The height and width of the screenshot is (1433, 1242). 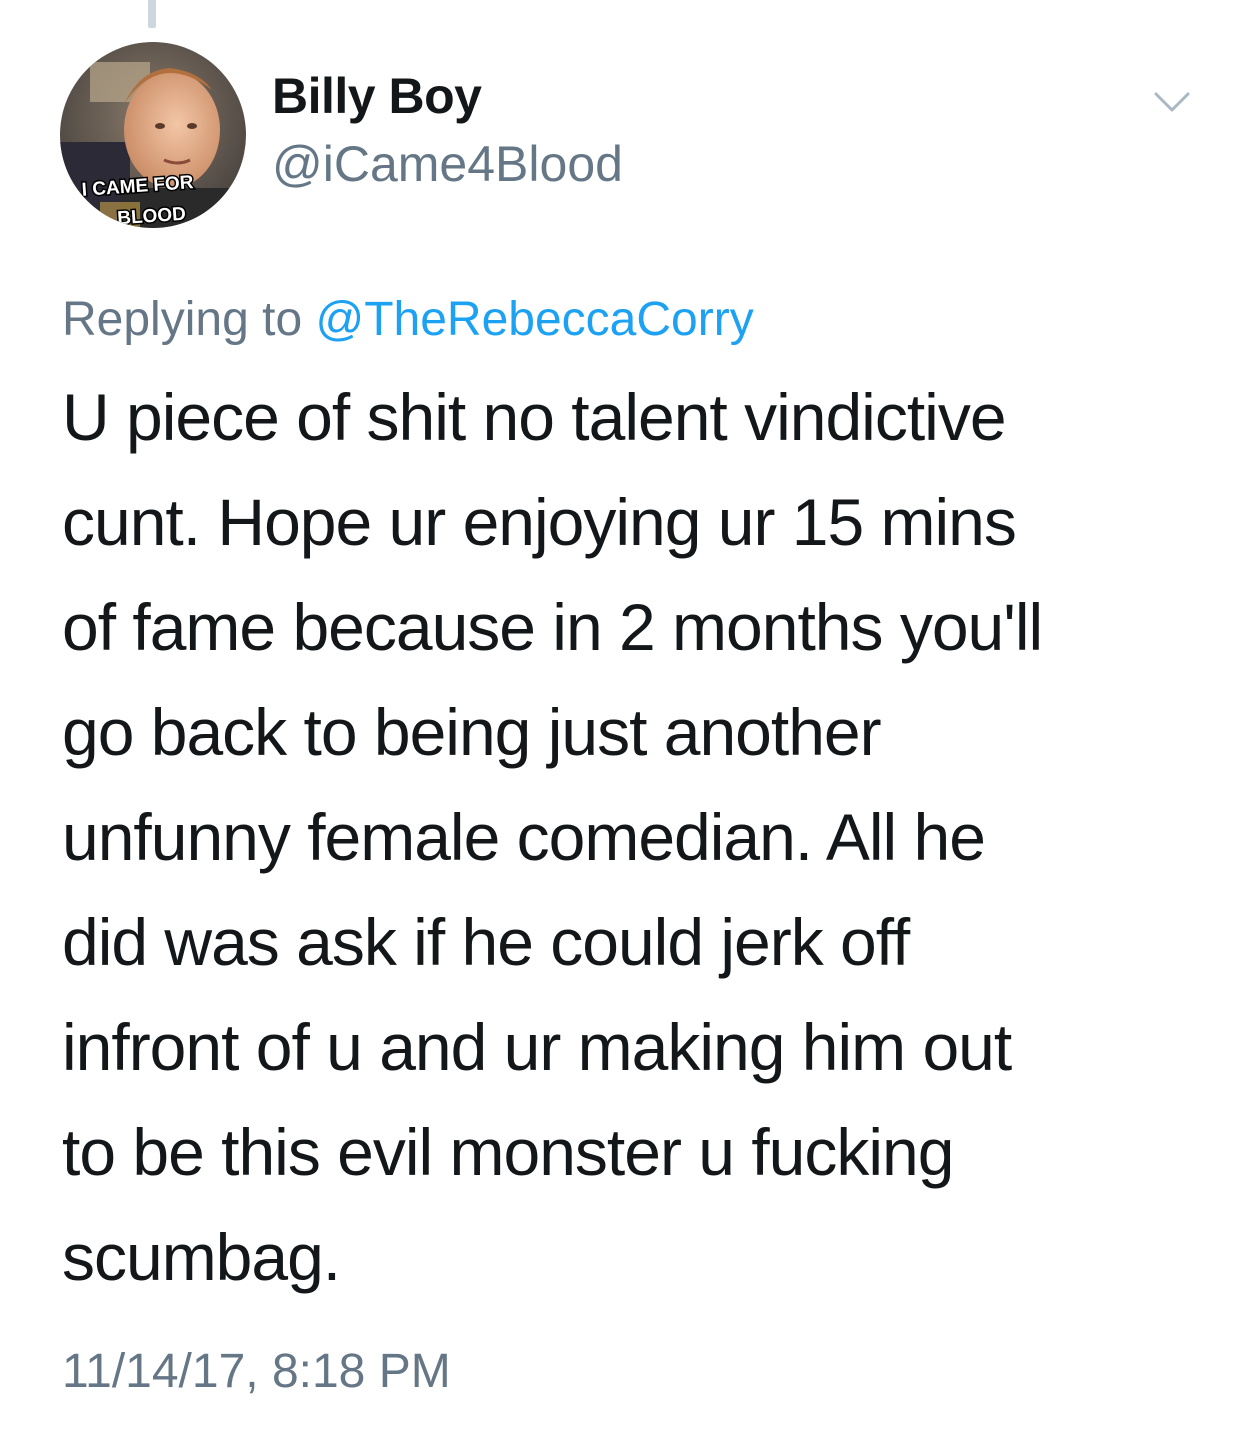 I want to click on avatar: I CAME FOR BLOOD, so click(x=153, y=135).